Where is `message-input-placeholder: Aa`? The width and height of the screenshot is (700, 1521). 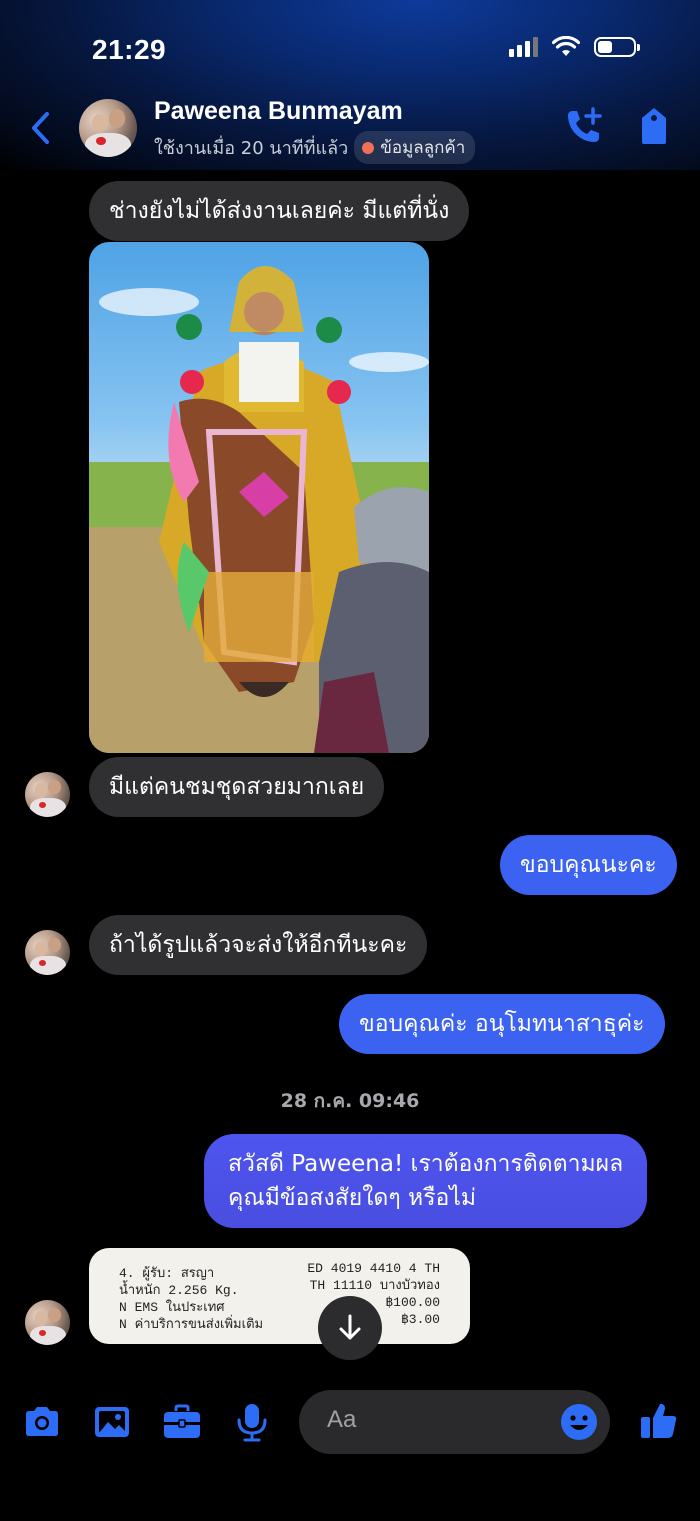 message-input-placeholder: Aa is located at coordinates (342, 1419).